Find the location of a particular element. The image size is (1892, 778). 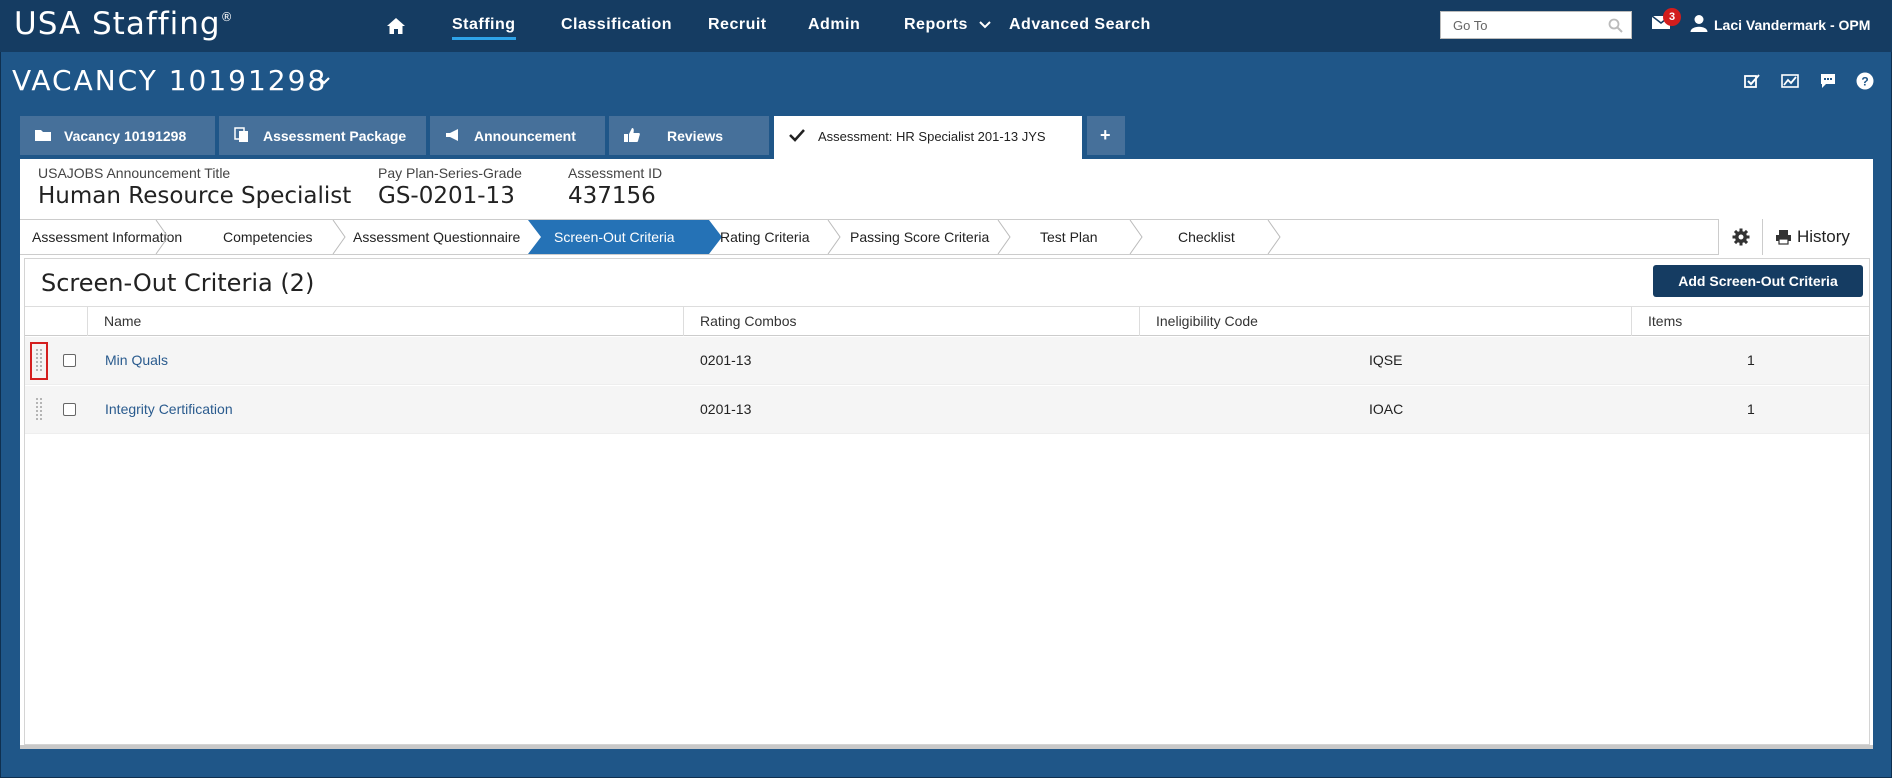

step-test-plan: Test Plan is located at coordinates (1069, 237).